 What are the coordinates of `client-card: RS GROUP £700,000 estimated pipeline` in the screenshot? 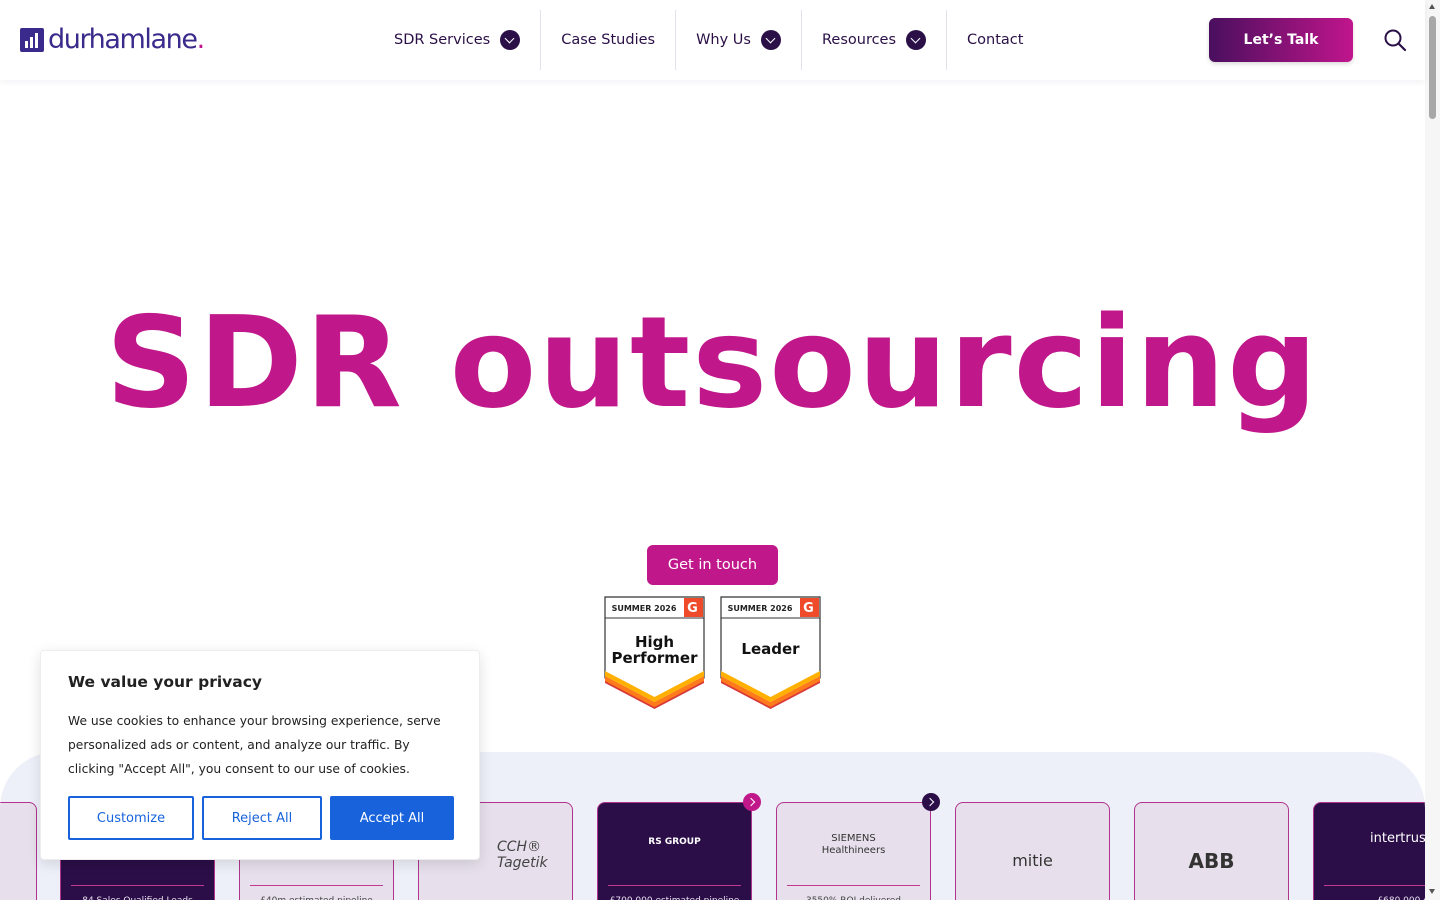 It's located at (674, 851).